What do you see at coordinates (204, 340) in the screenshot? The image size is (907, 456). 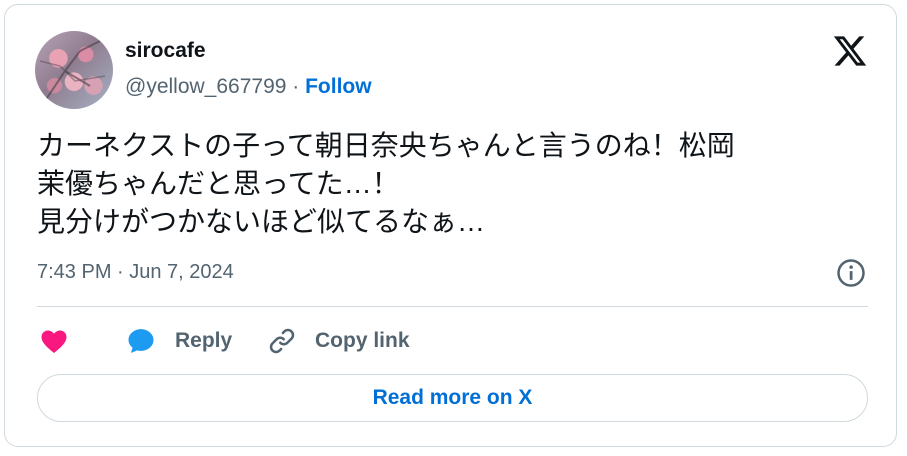 I see `reply-label: Reply` at bounding box center [204, 340].